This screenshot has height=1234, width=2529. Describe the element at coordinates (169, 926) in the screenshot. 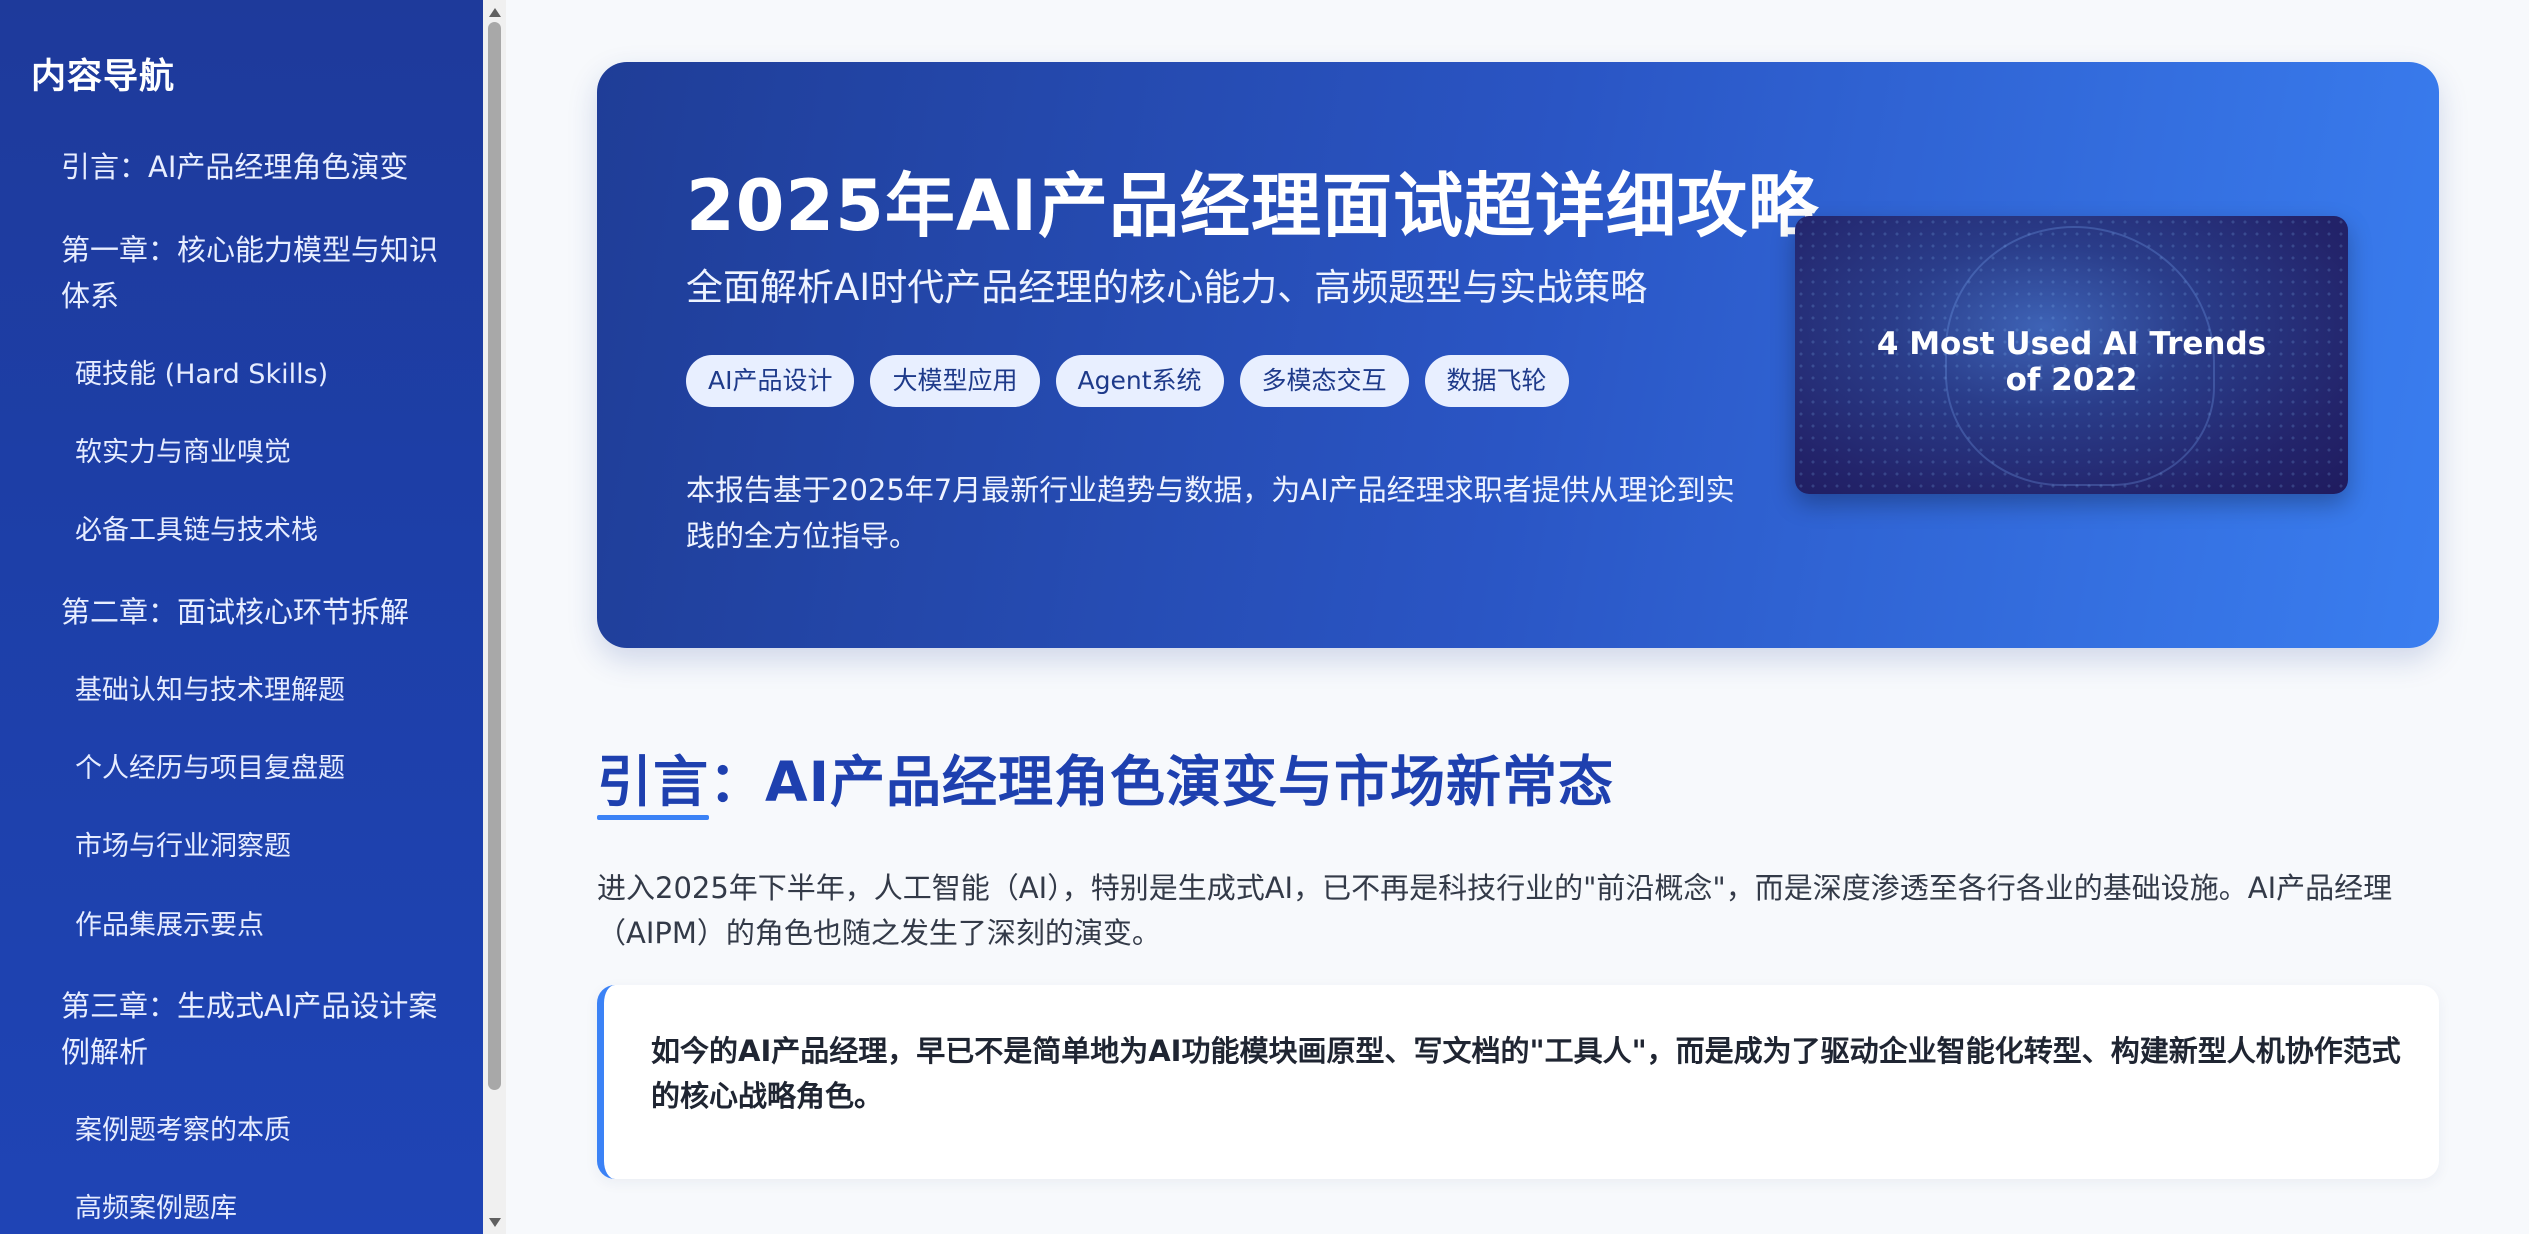

I see `nav-item-portfolio: 作品集展示要点` at that location.